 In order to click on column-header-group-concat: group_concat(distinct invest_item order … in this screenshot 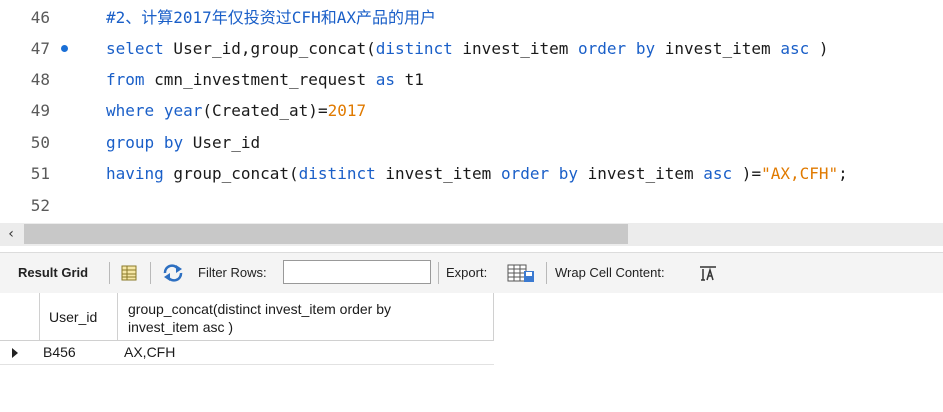, I will do `click(306, 317)`.